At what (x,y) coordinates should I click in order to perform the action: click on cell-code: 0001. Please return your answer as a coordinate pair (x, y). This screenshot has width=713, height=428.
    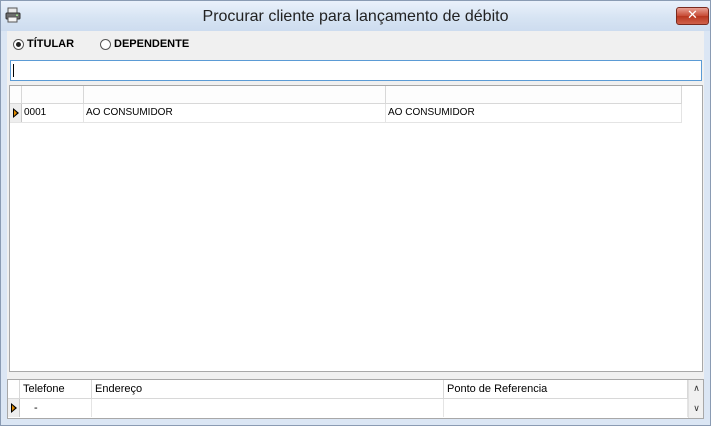
    Looking at the image, I should click on (53, 113).